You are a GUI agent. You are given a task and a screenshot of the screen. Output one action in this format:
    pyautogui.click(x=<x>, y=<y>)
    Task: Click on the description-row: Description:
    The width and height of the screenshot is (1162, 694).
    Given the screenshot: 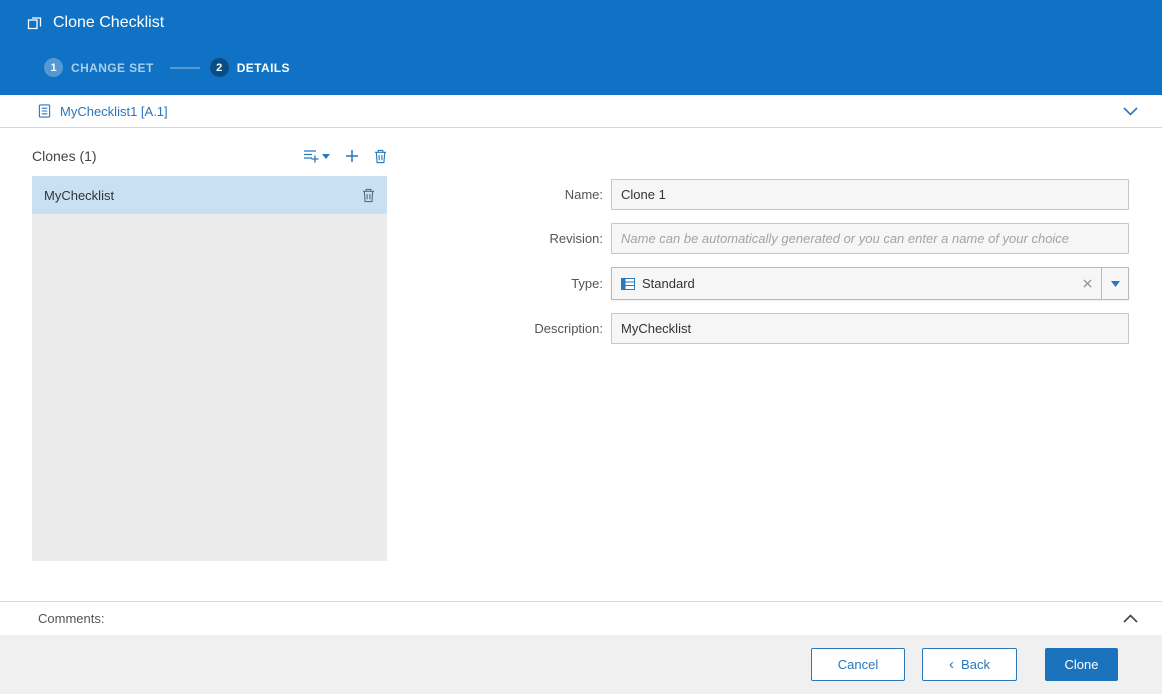 What is the action you would take?
    pyautogui.click(x=755, y=328)
    